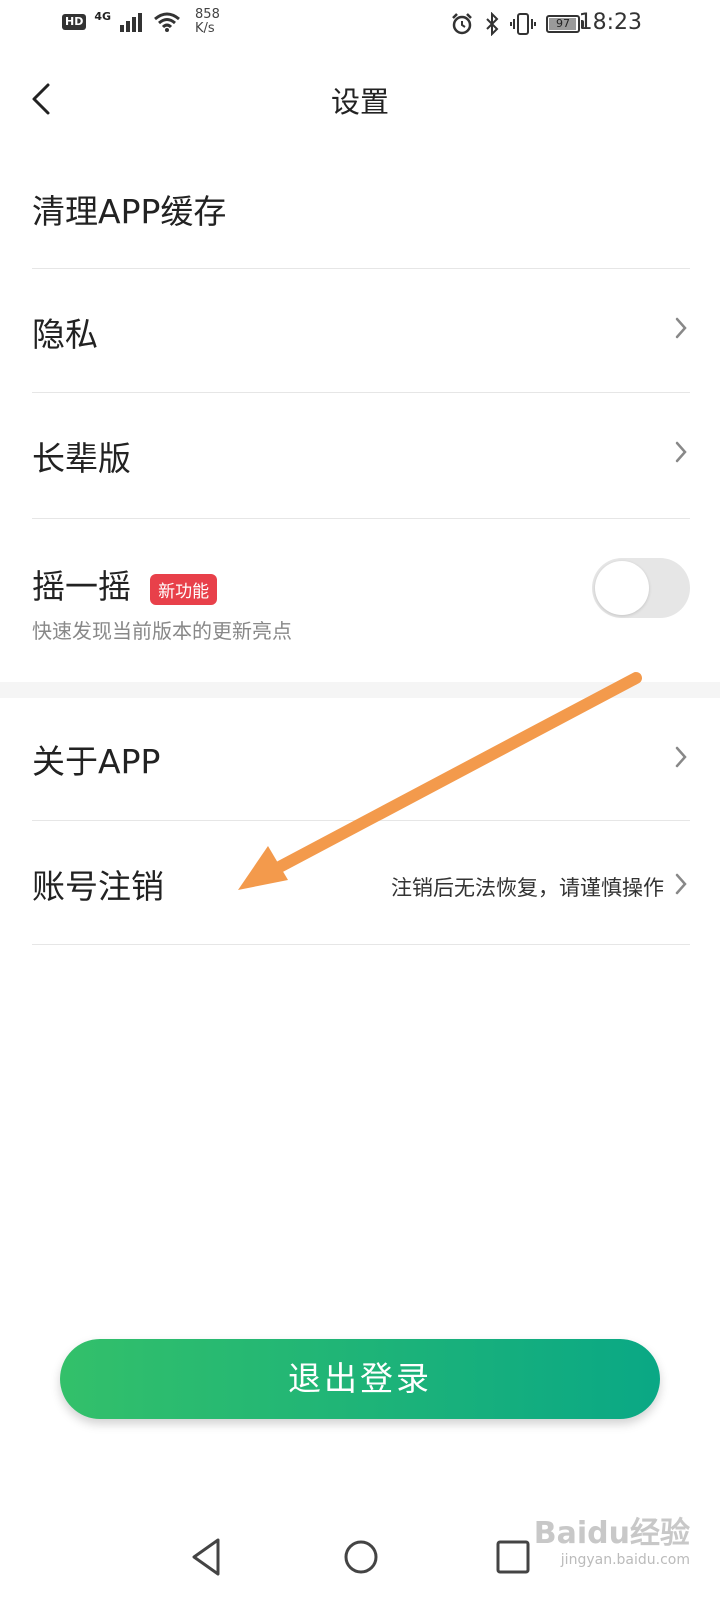  Describe the element at coordinates (563, 23) in the screenshot. I see `battery-percent: 97` at that location.